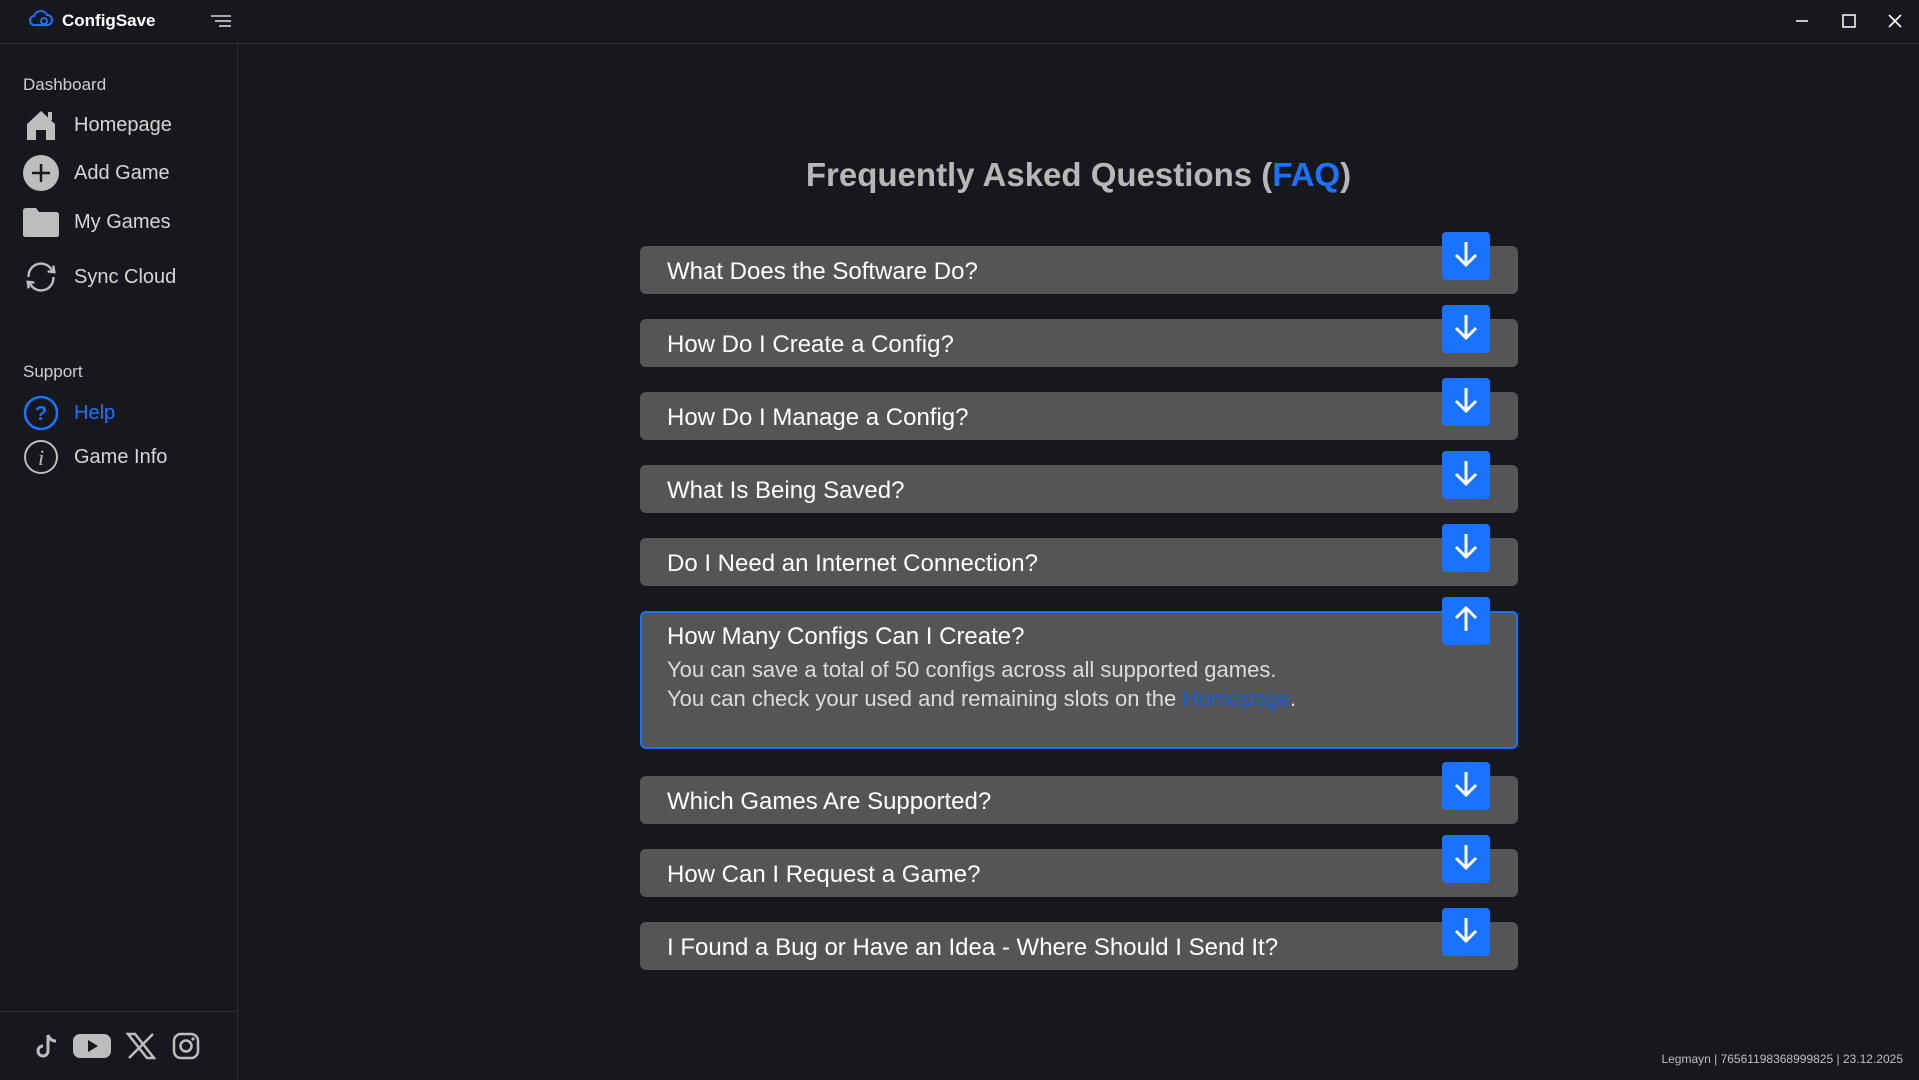  I want to click on svg-text: i, so click(41, 457).